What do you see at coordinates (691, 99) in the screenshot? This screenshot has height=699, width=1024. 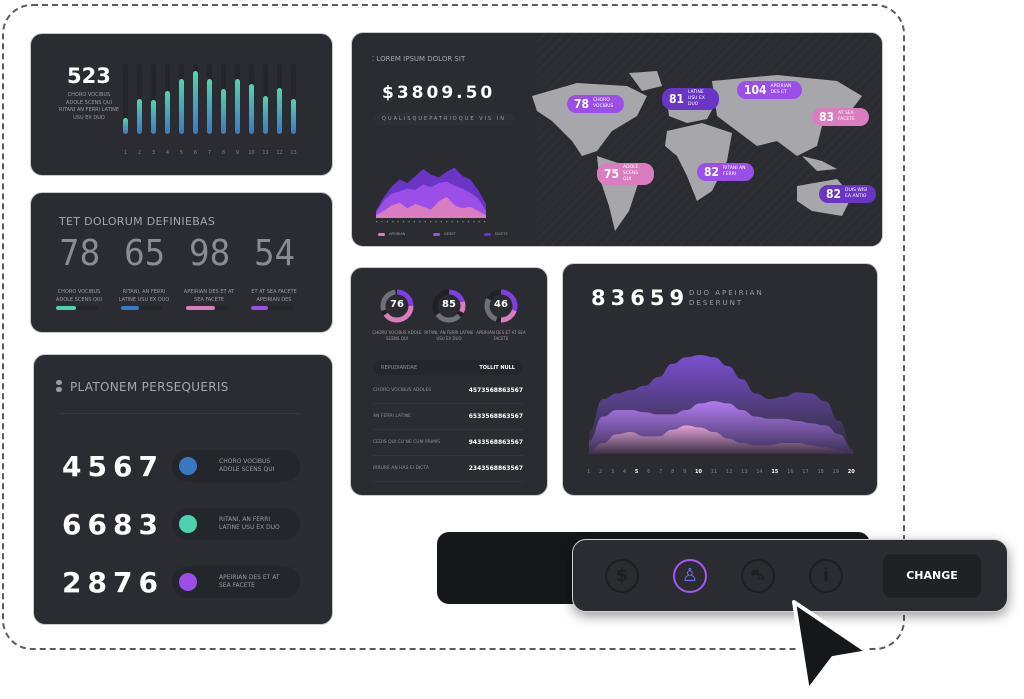 I see `map-pin: 81 LATINE USU EX DUO` at bounding box center [691, 99].